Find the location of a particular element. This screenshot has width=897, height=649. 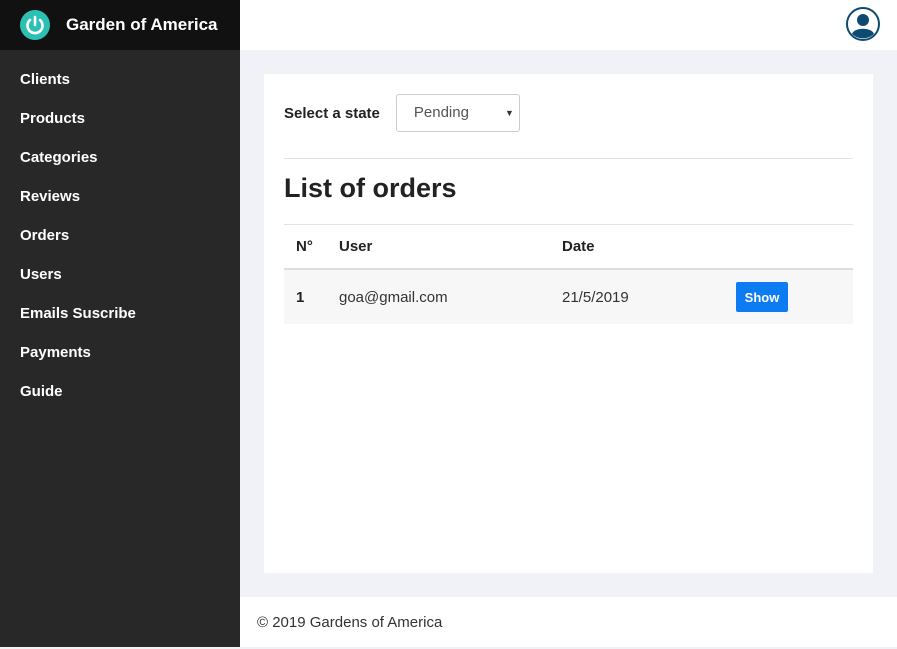

state-select: Pending ▼ is located at coordinates (457, 113).